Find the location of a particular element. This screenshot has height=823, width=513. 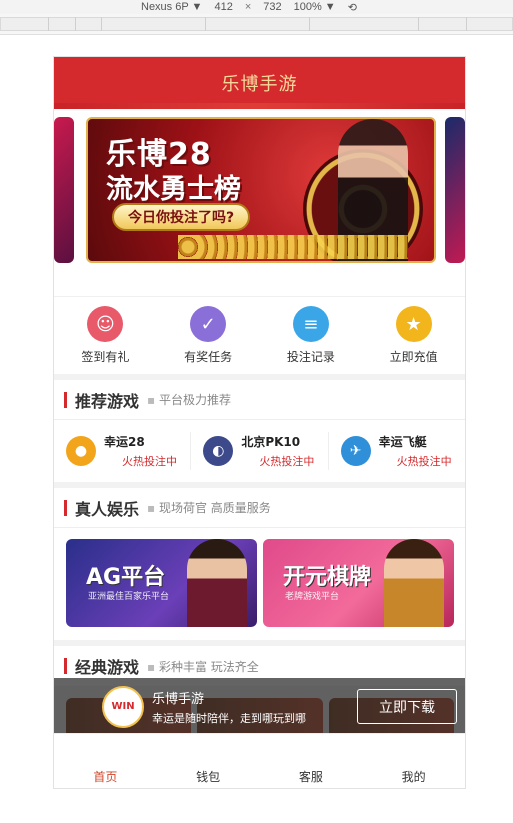

tab-service: 客服 is located at coordinates (311, 761).